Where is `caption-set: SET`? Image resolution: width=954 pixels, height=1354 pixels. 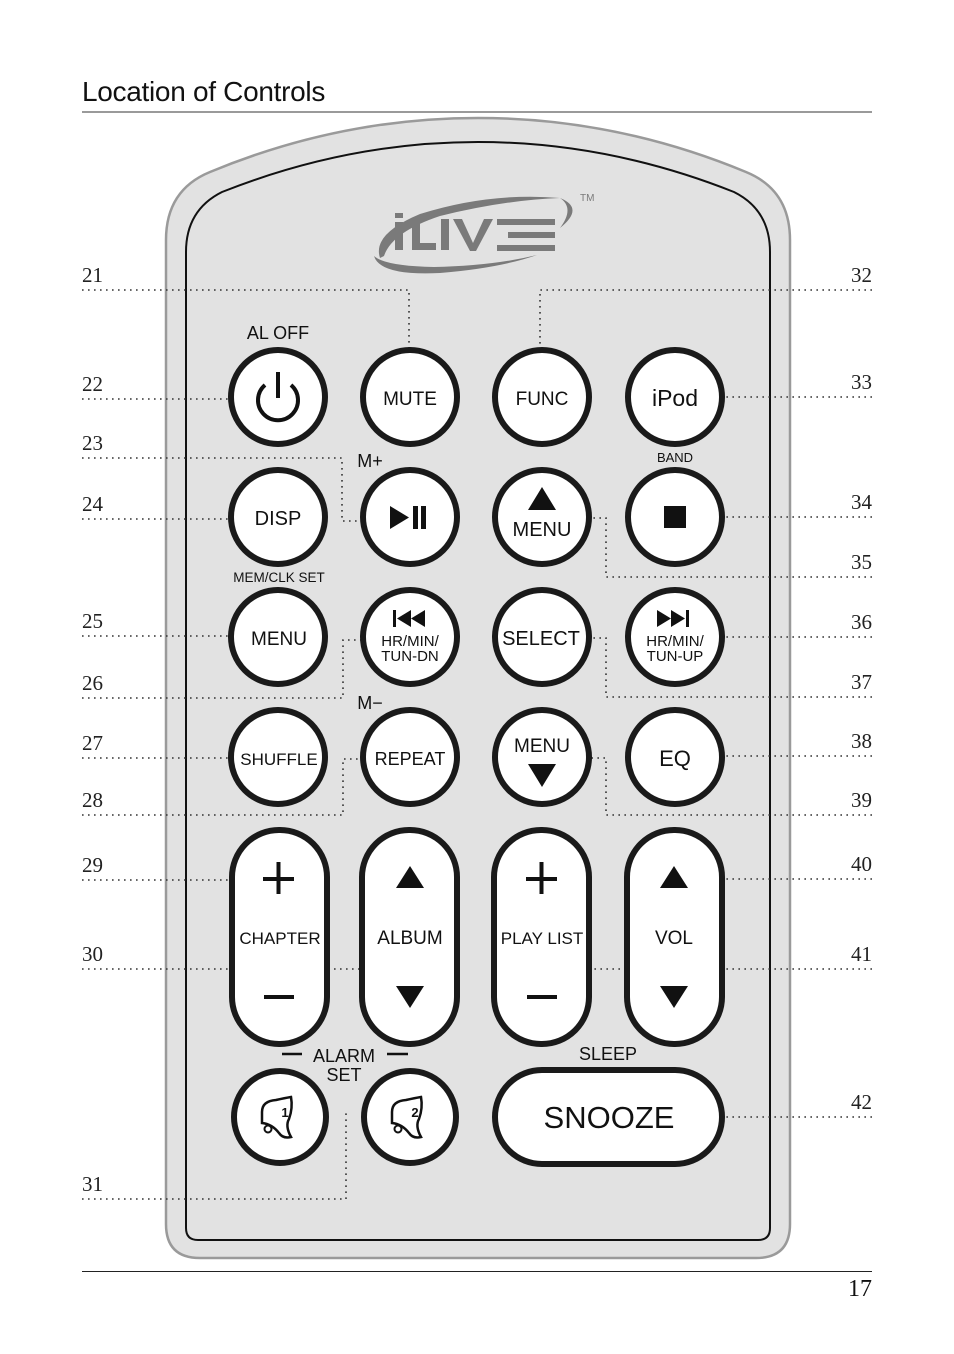 caption-set: SET is located at coordinates (343, 1075).